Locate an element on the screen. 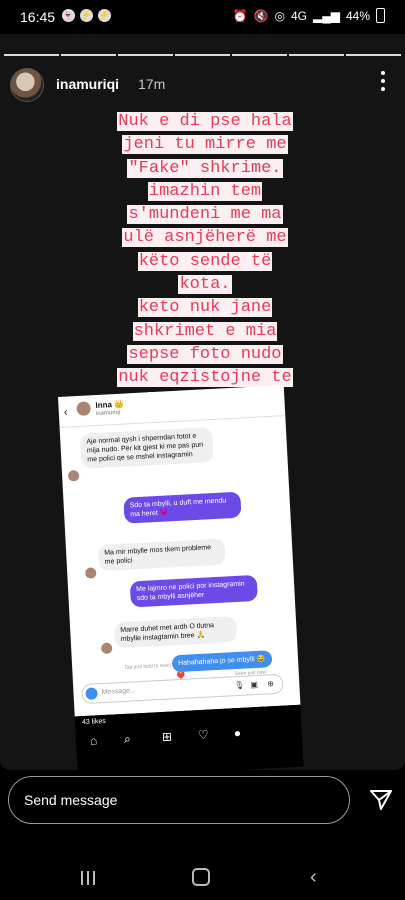 This screenshot has width=405, height=900. home-icon: ⌂ is located at coordinates (93, 740).